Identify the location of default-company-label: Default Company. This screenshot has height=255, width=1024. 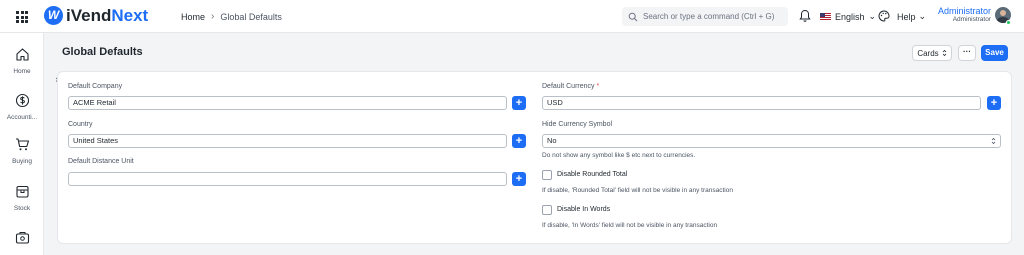
(95, 86).